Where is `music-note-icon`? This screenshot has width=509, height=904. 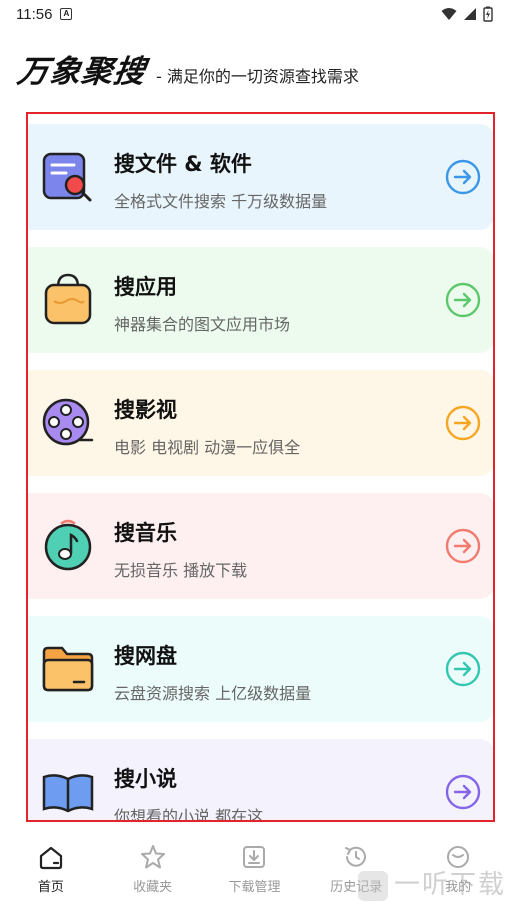
music-note-icon is located at coordinates (68, 545).